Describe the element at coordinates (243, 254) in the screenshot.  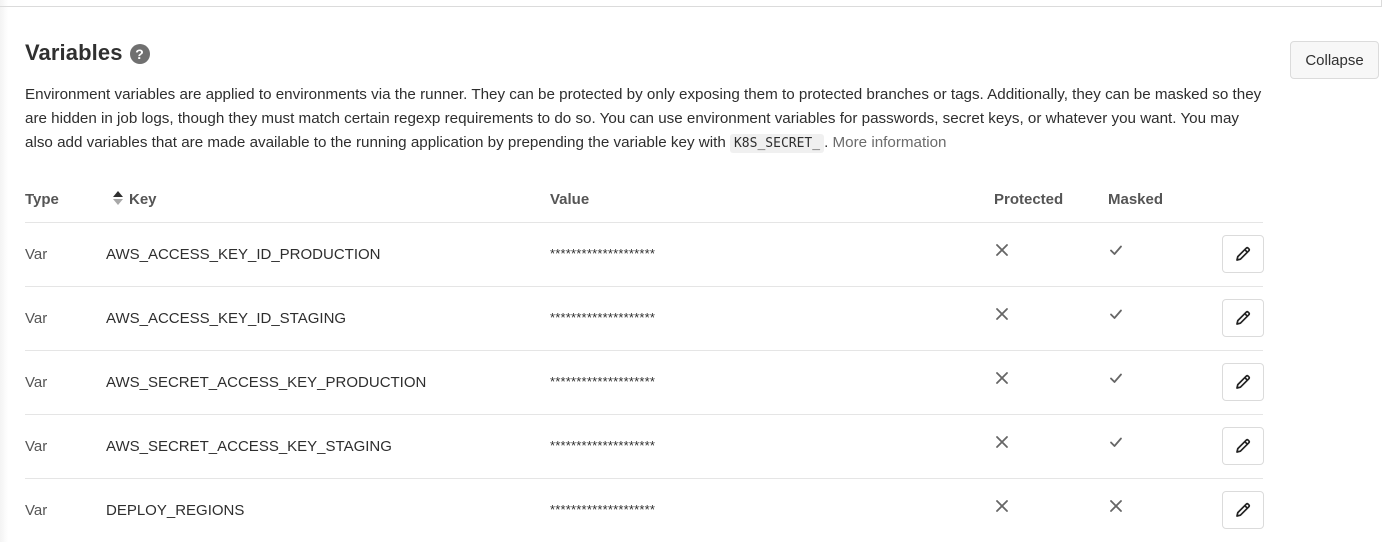
I see `variable-key: AWS_ACCESS_KEY_ID_PRODUCTION` at that location.